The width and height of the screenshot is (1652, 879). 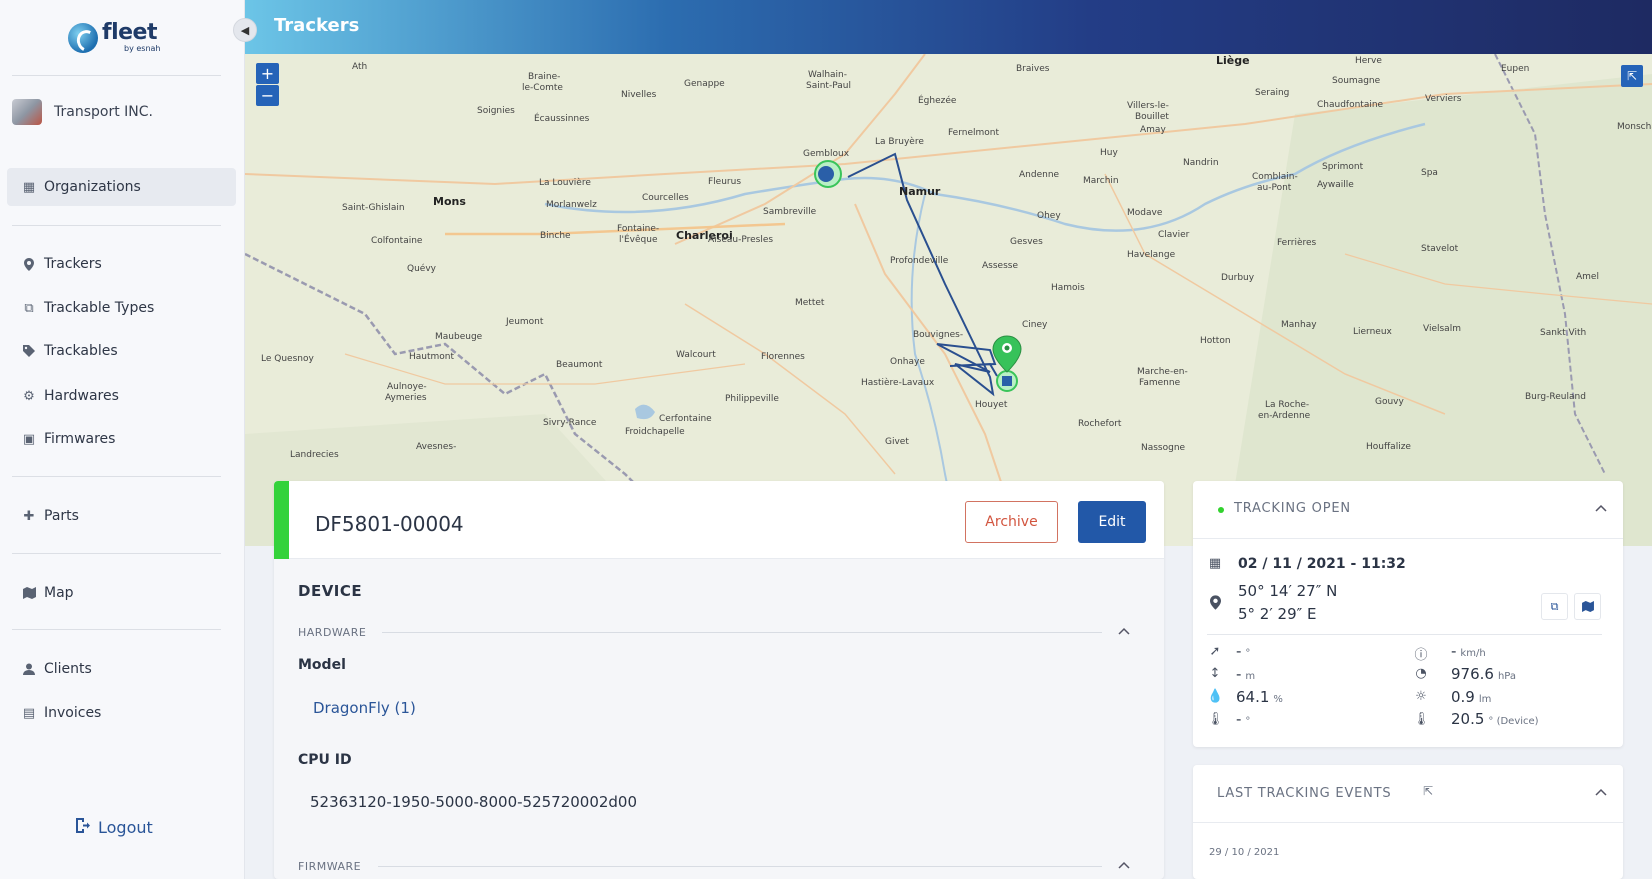 What do you see at coordinates (322, 665) in the screenshot?
I see `model-label: Model` at bounding box center [322, 665].